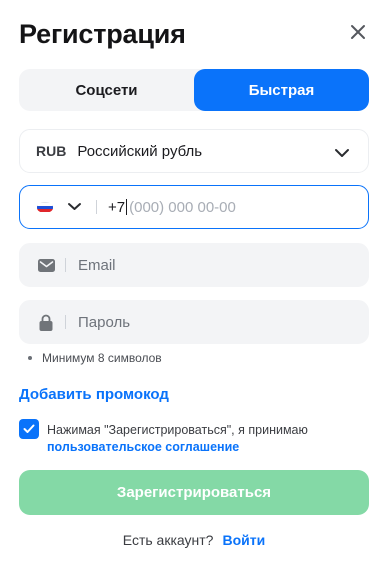 The width and height of the screenshot is (388, 571). Describe the element at coordinates (177, 430) in the screenshot. I see `agreement-label: Нажимая "Зарегистрироваться", я принимаю` at that location.